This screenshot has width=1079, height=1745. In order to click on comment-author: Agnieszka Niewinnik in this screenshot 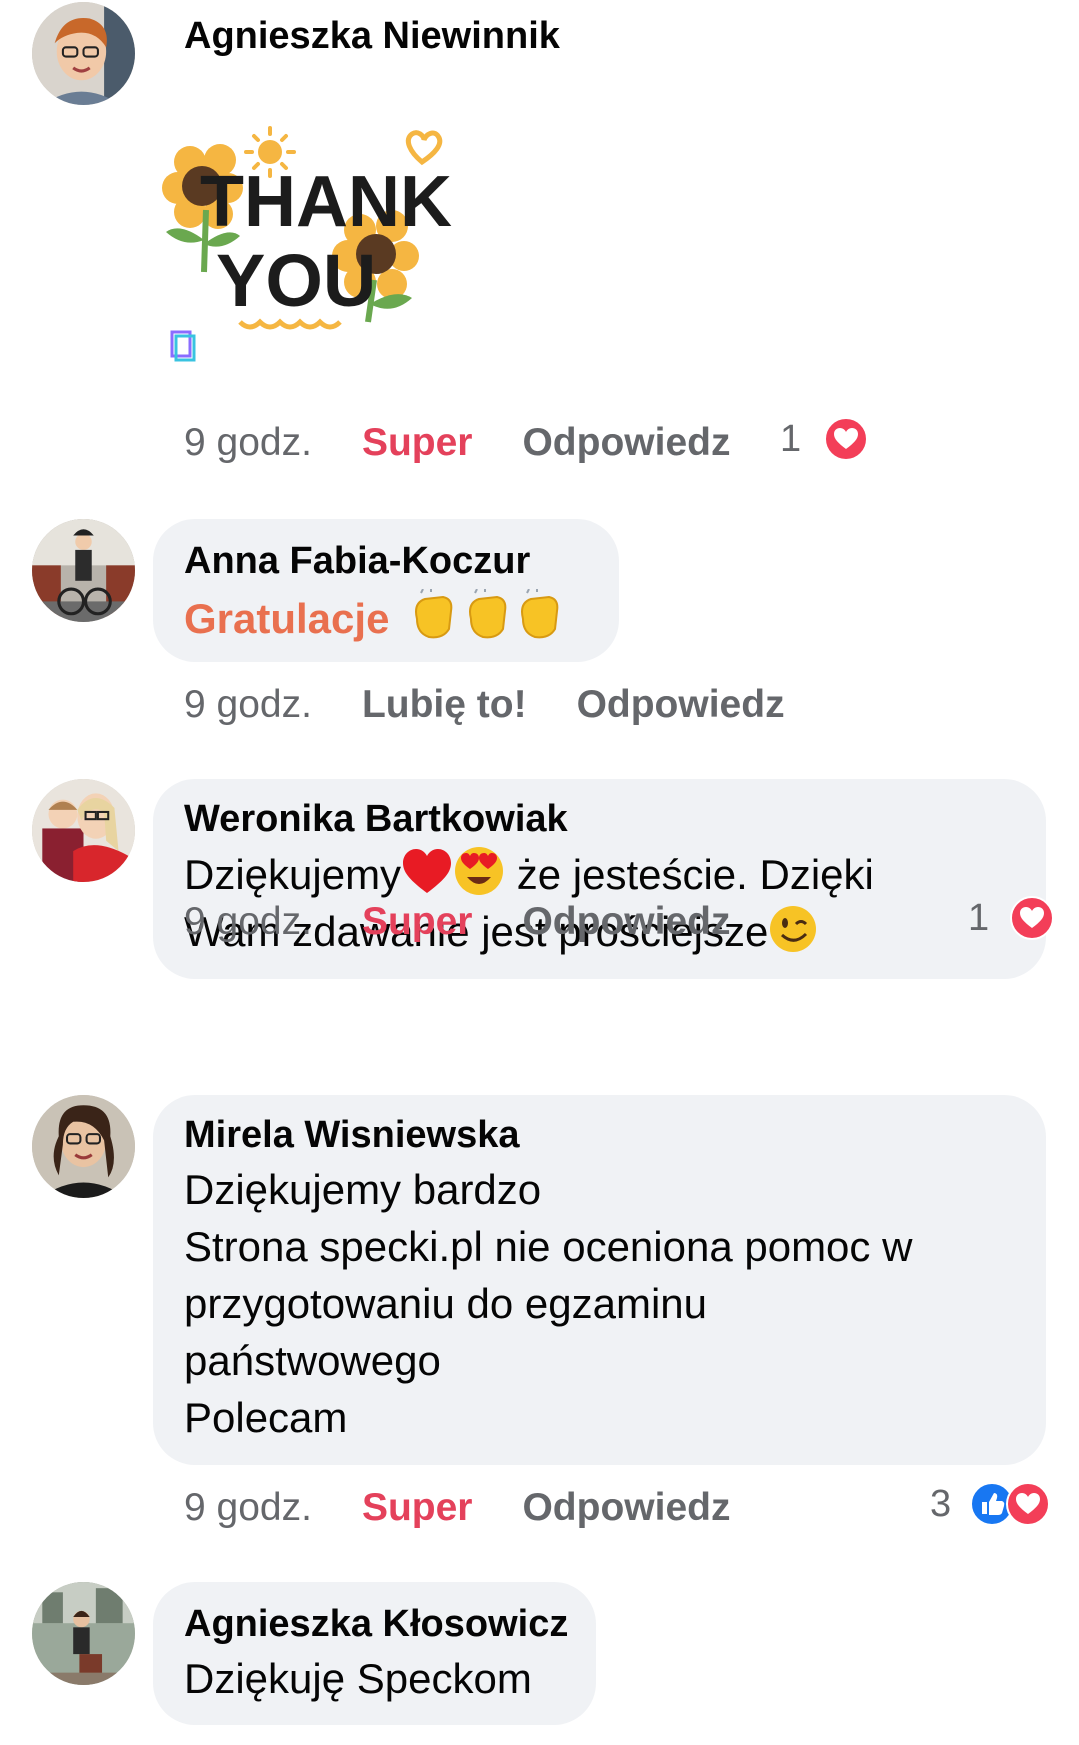, I will do `click(372, 36)`.